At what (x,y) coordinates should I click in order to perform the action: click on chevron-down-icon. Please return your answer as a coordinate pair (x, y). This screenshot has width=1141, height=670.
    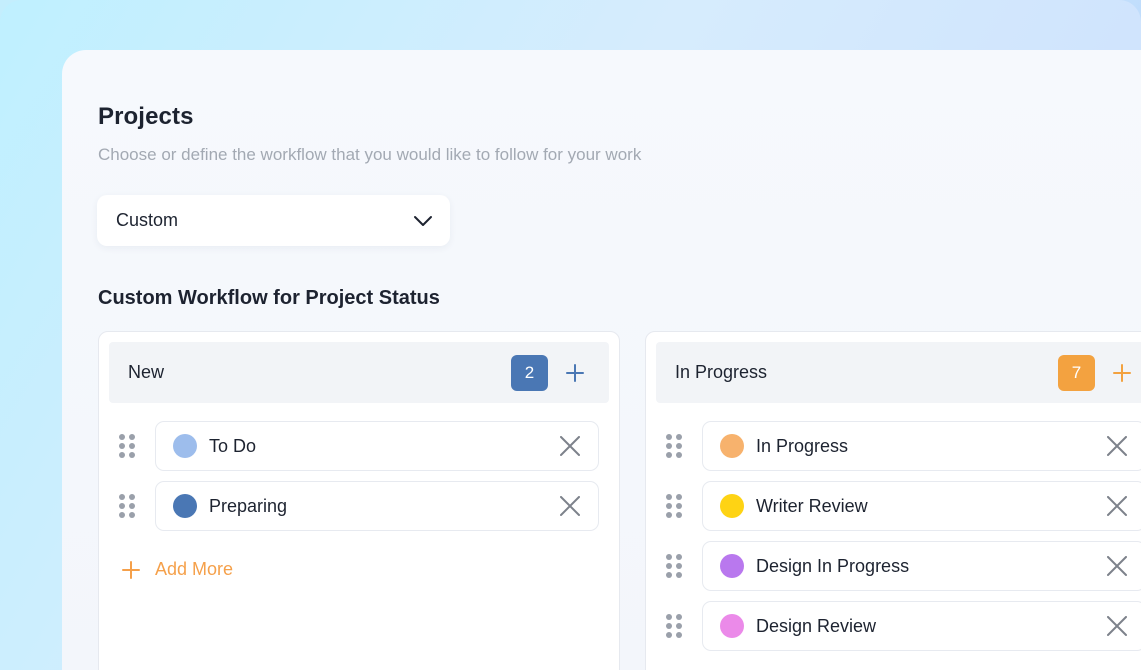
    Looking at the image, I should click on (423, 221).